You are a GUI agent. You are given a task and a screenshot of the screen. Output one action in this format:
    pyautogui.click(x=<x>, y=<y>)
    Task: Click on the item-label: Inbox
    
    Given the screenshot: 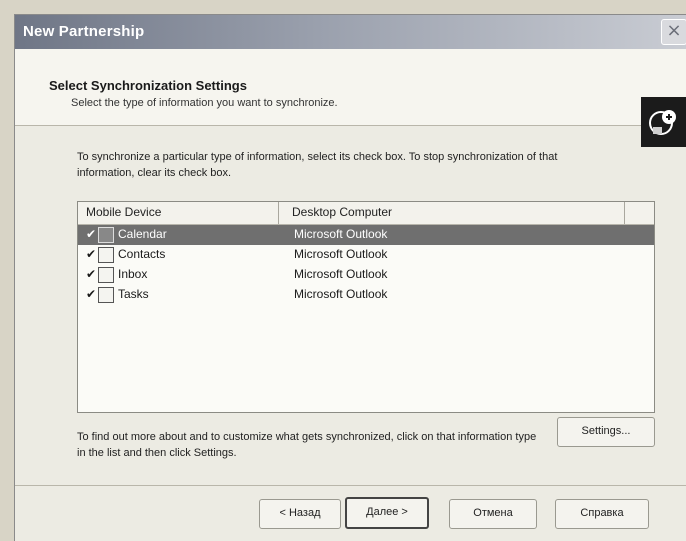 What is the action you would take?
    pyautogui.click(x=133, y=274)
    